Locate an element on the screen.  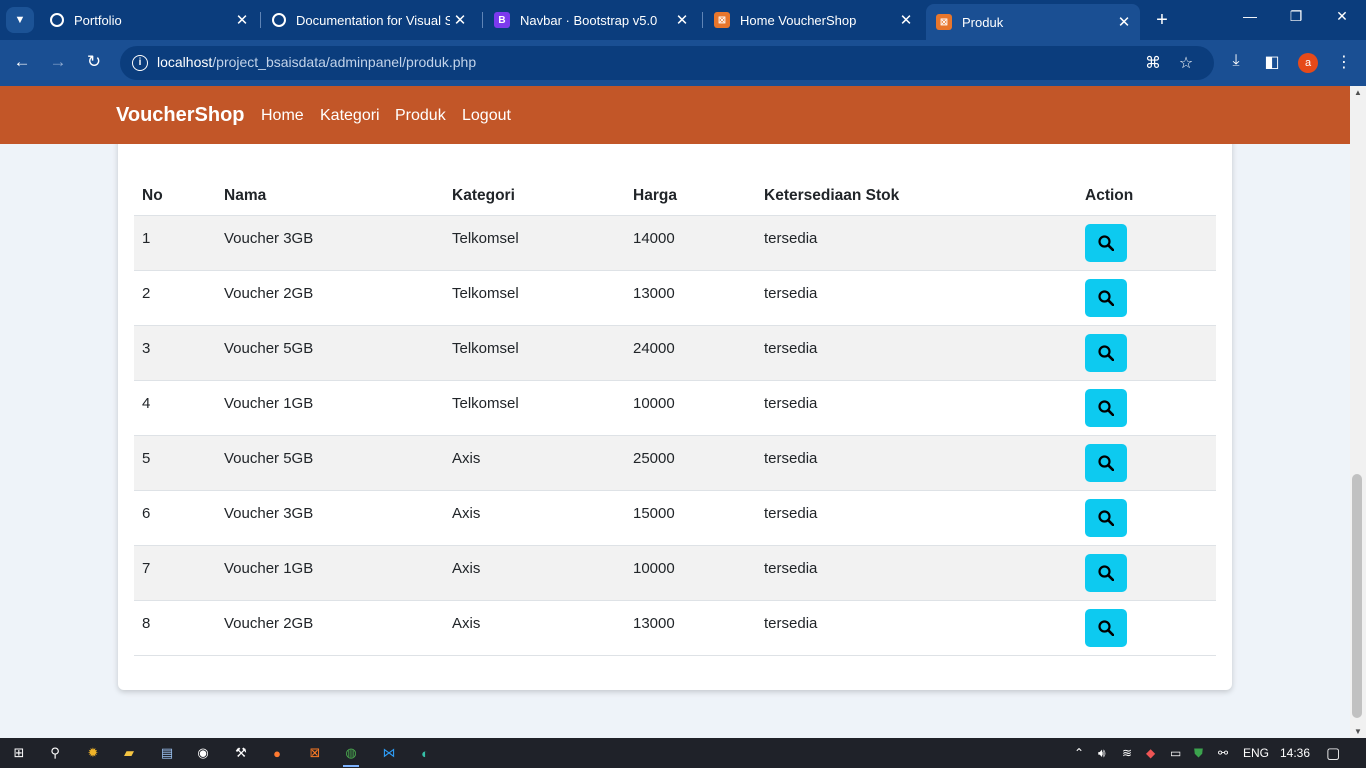
notepad-icon: ▤ is located at coordinates (167, 753).